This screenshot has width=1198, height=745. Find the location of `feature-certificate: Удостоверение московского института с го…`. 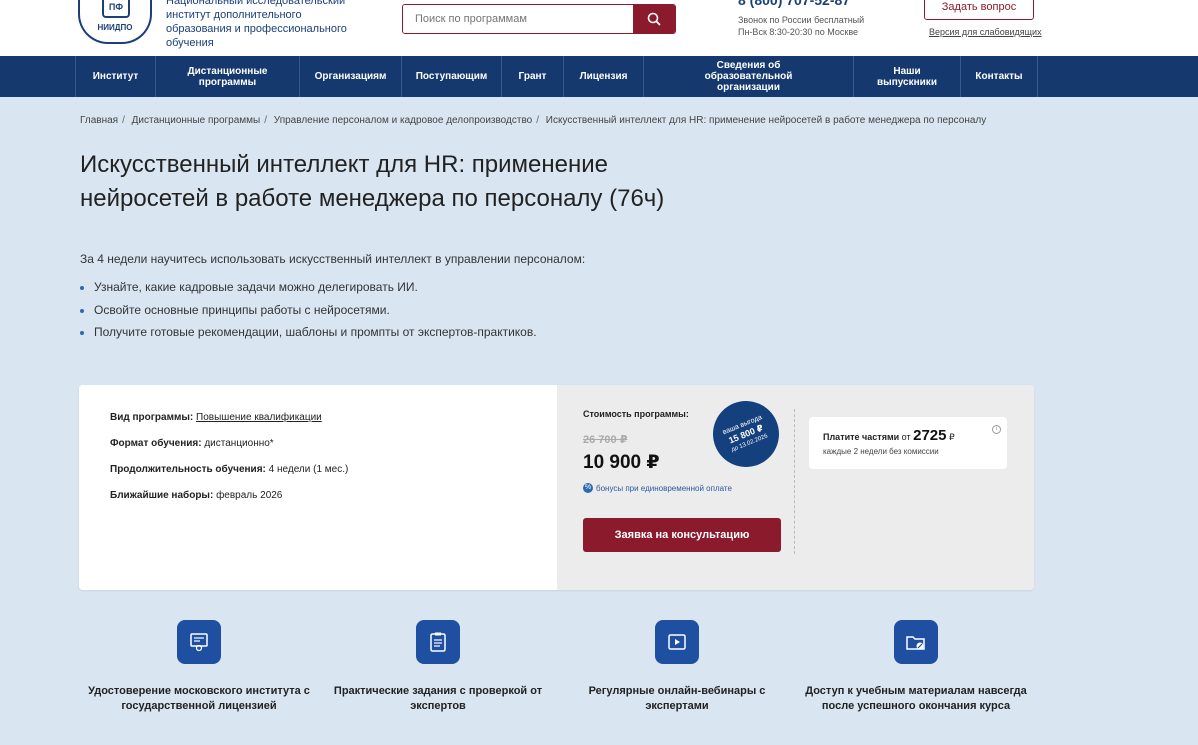

feature-certificate: Удостоверение московского института с го… is located at coordinates (199, 667).